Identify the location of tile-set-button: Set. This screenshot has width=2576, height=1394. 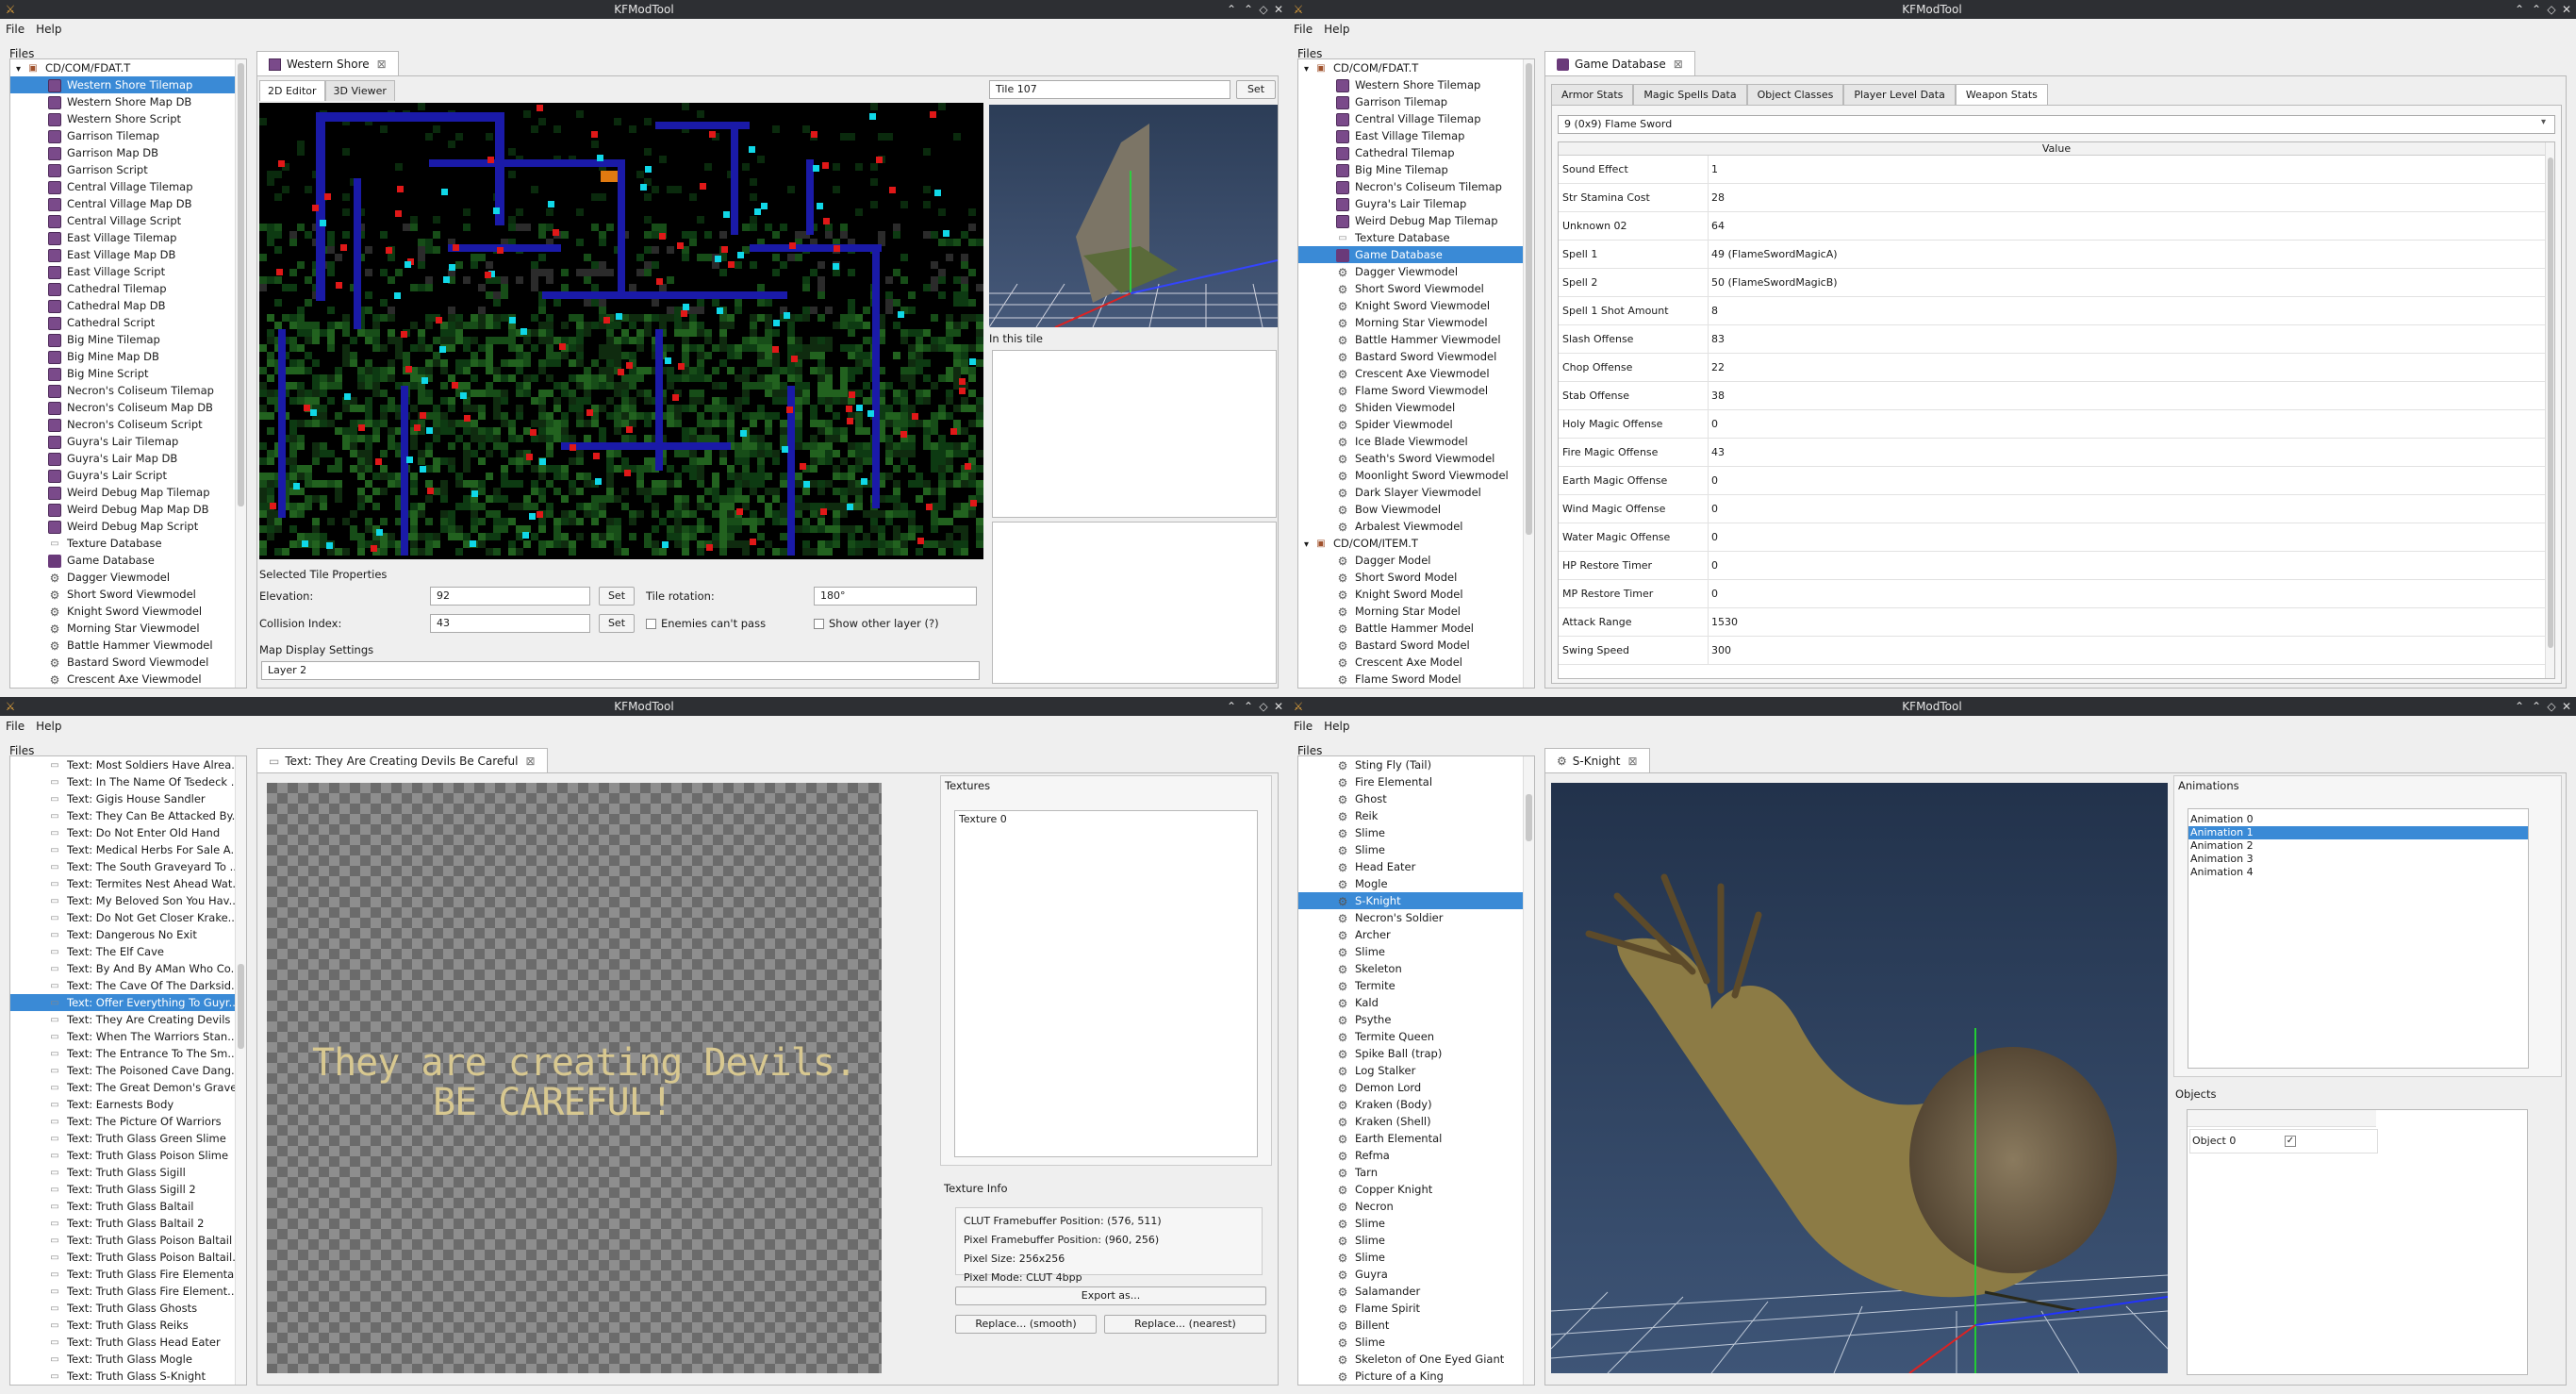
(1256, 89).